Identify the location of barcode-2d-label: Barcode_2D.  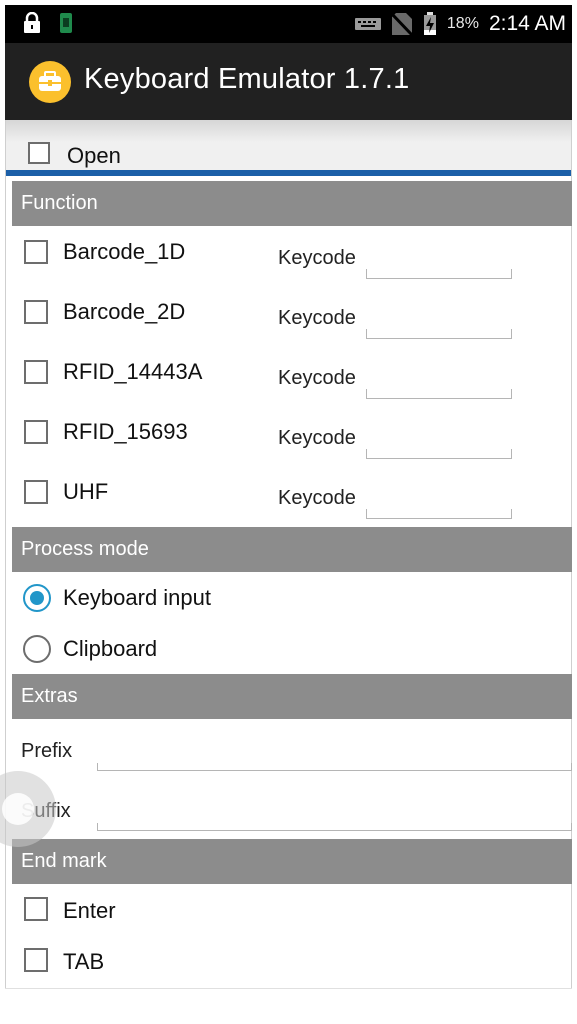
(124, 311).